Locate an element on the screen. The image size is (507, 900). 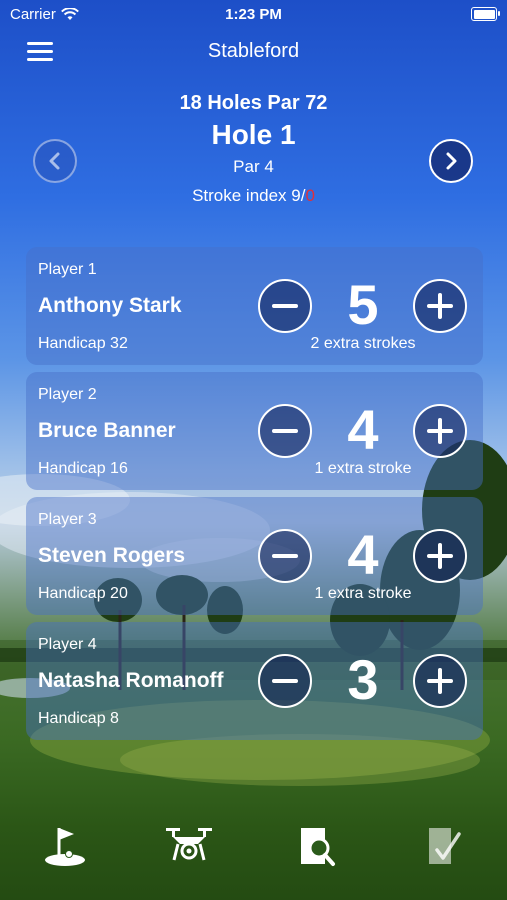
tab-drone is located at coordinates (189, 846).